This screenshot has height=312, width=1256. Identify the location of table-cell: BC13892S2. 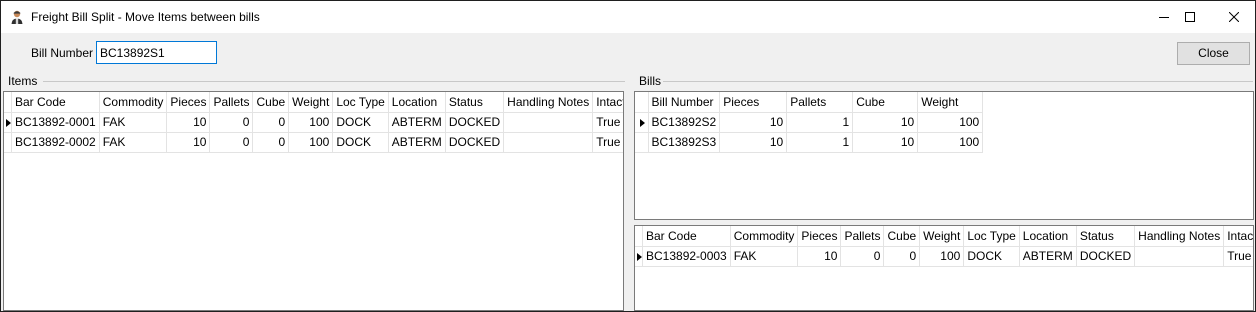
(684, 122).